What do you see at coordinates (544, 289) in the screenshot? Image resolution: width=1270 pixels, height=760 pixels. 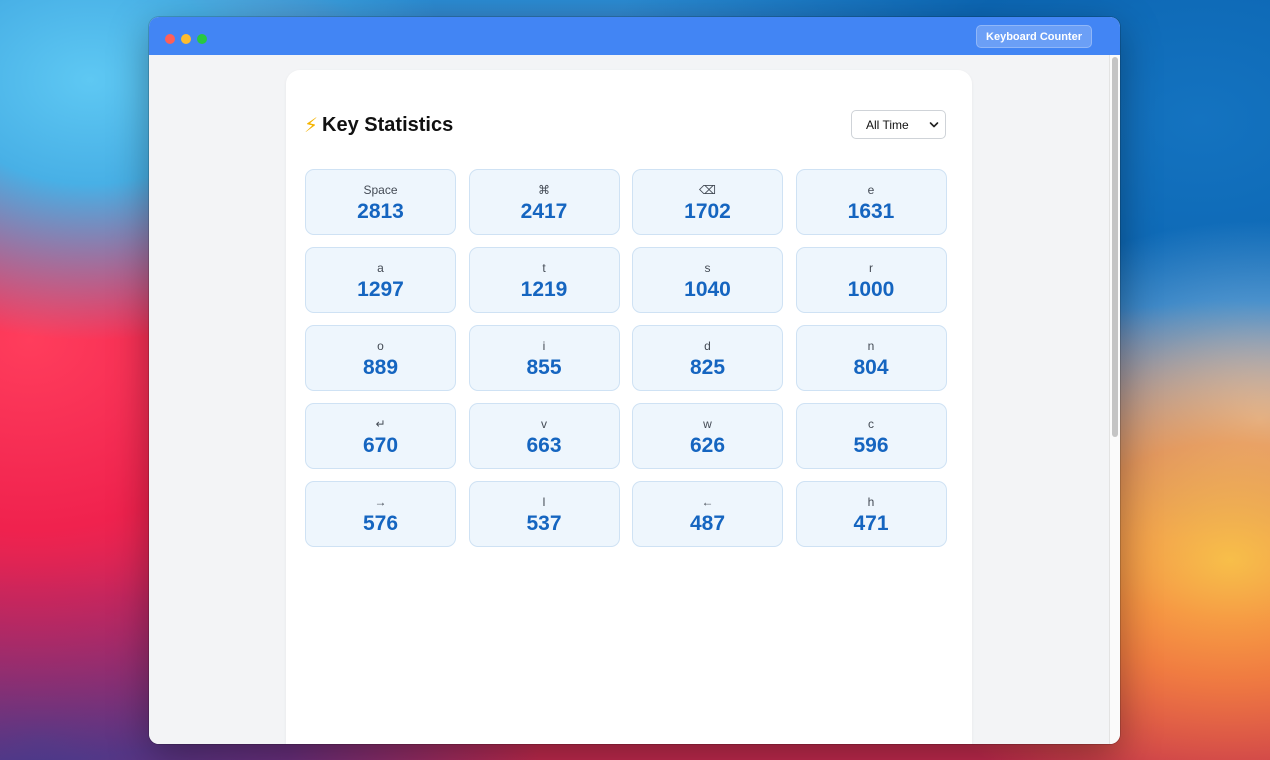 I see `key-count: 1219` at bounding box center [544, 289].